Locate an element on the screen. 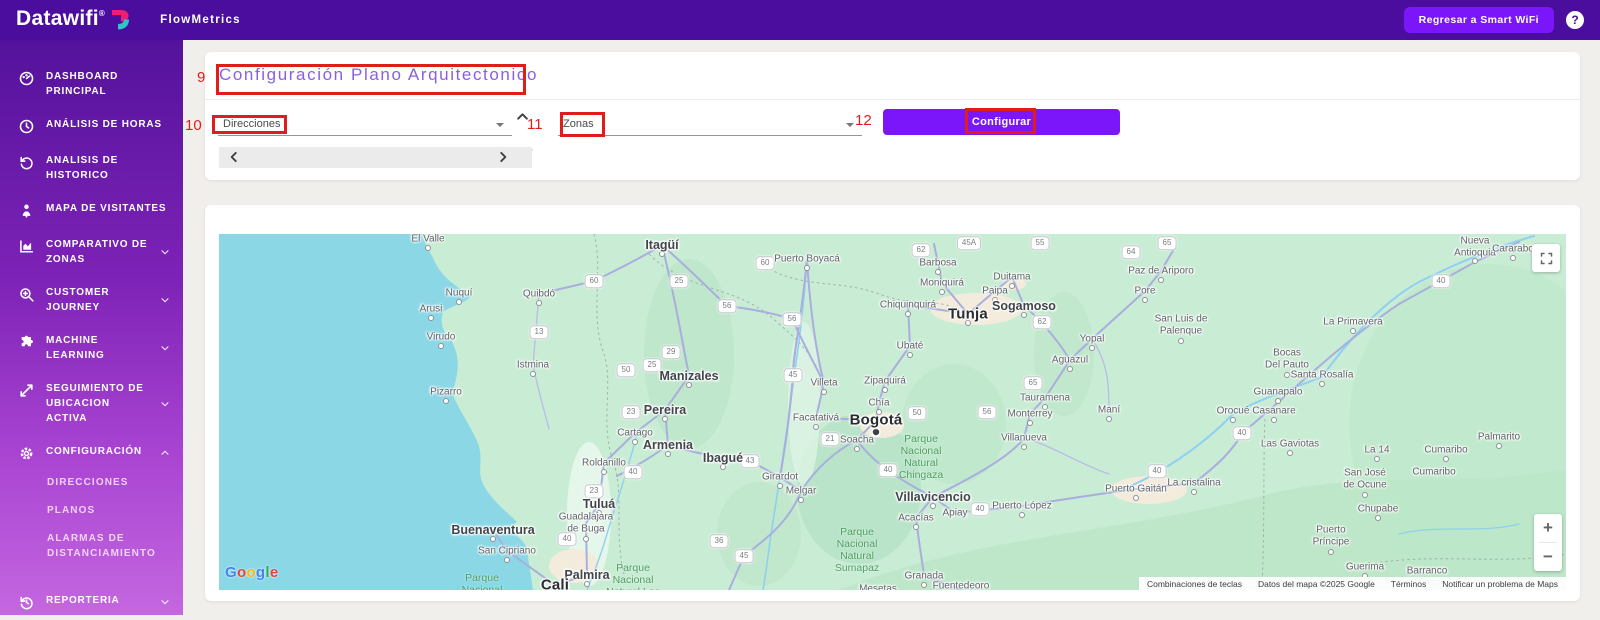 This screenshot has width=1600, height=620. attribution-link: Combinaciones de teclas is located at coordinates (1194, 584).